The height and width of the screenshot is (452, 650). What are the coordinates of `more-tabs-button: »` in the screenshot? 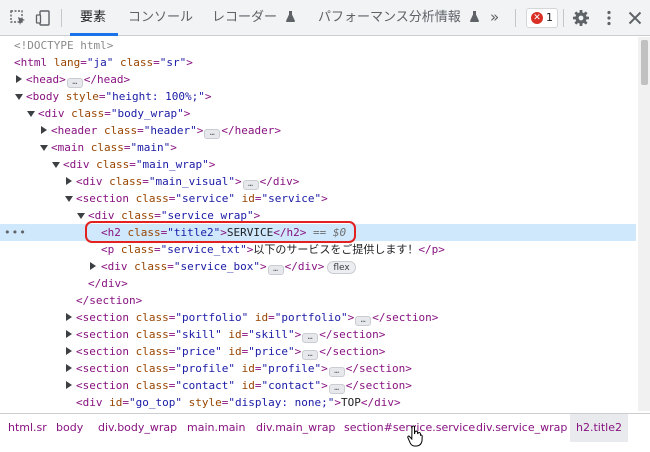 It's located at (494, 17).